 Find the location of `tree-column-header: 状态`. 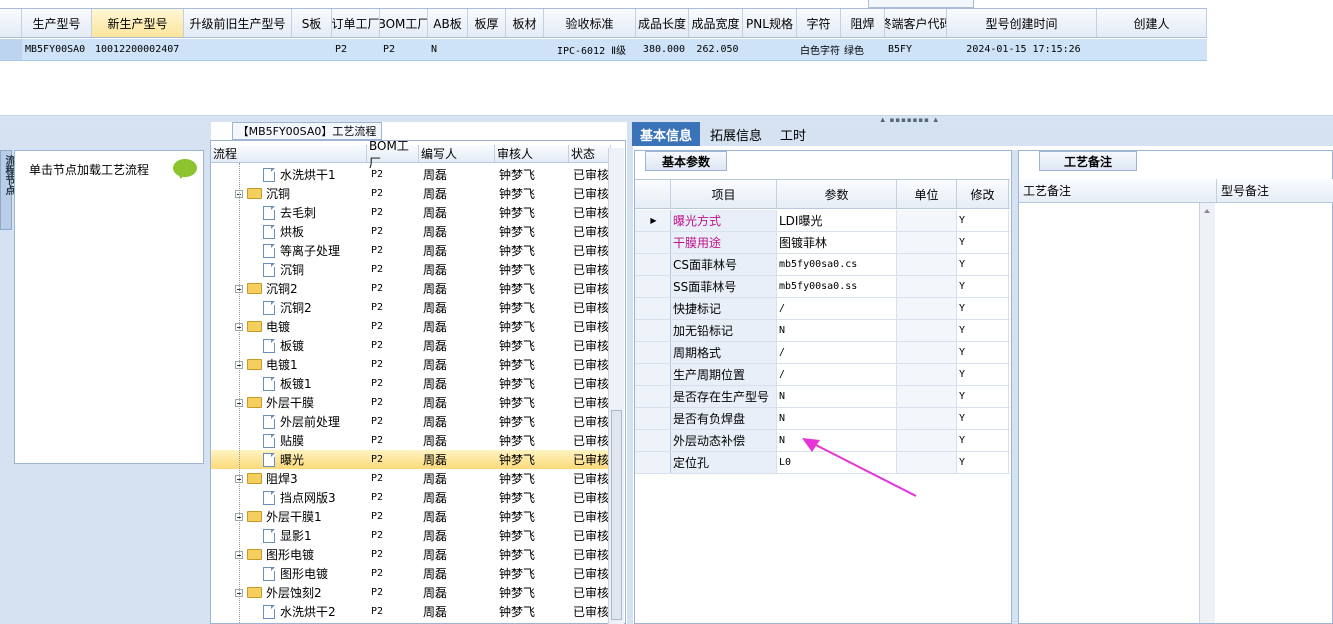

tree-column-header: 状态 is located at coordinates (590, 153).